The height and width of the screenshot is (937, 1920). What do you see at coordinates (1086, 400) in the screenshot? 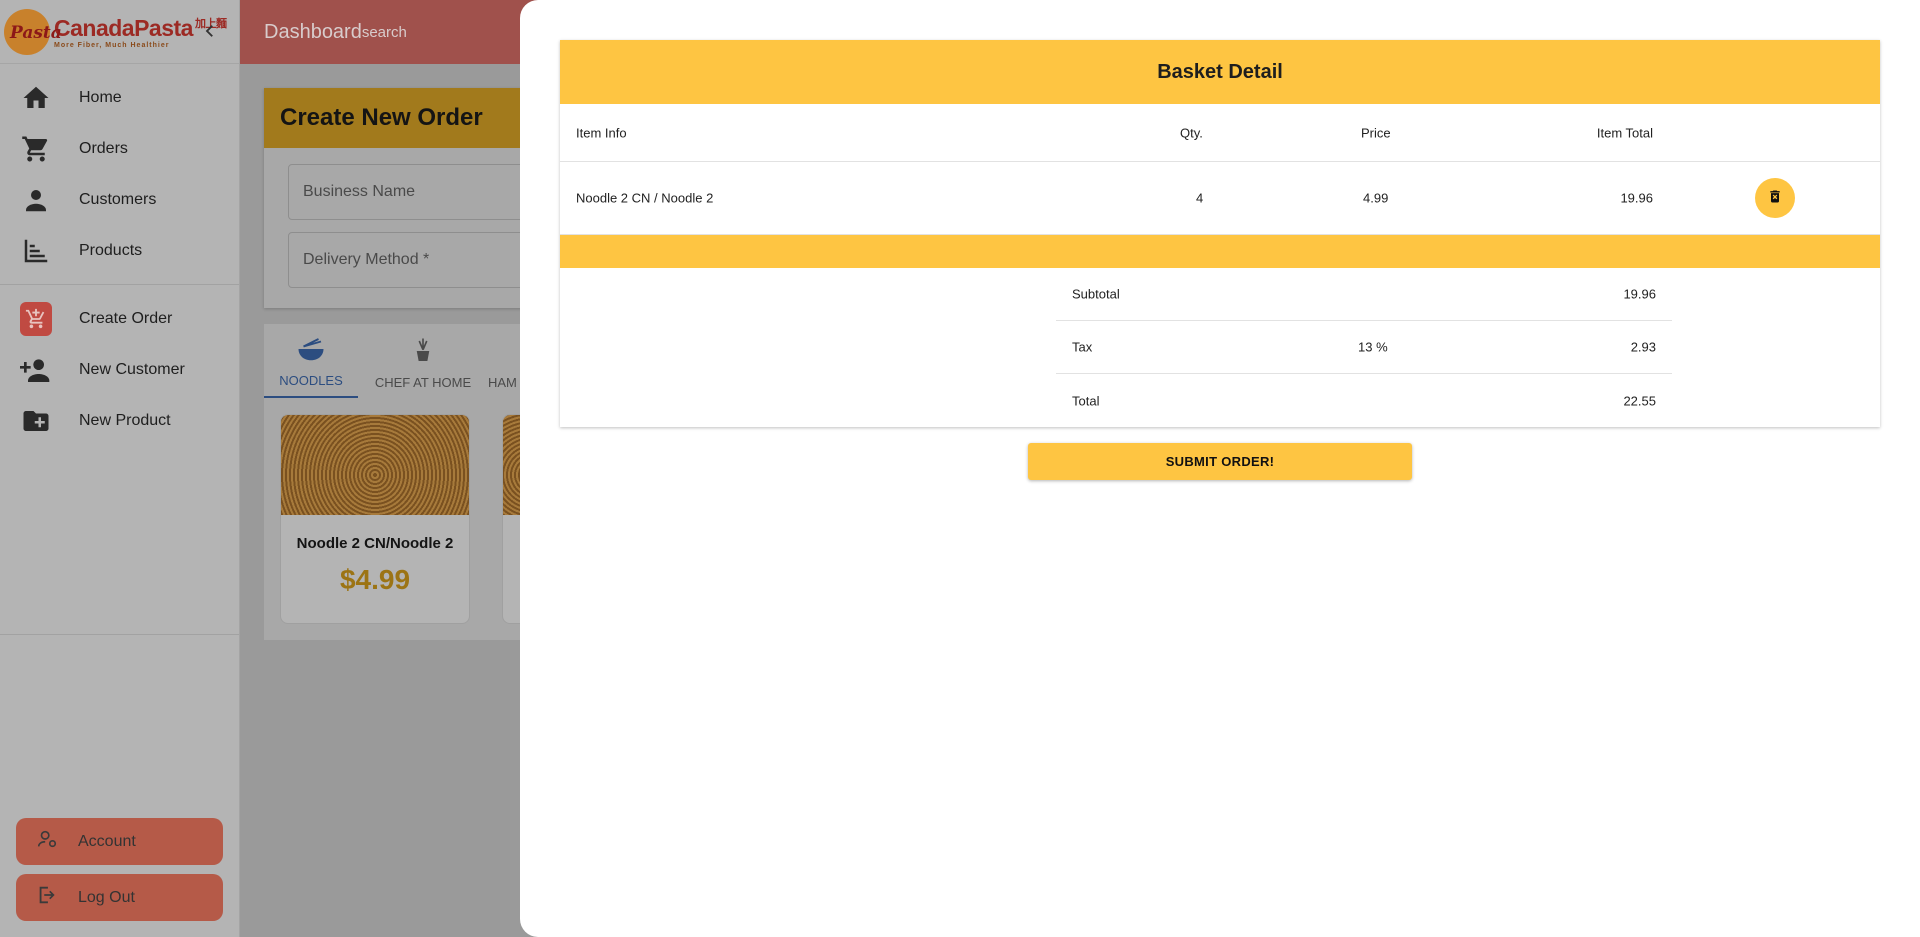
I see `total-label: Total` at bounding box center [1086, 400].